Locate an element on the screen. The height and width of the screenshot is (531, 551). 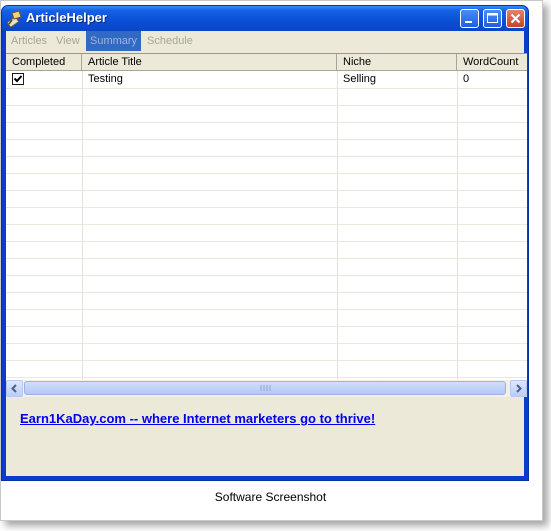
screenshot-caption: Software Screenshot is located at coordinates (270, 497).